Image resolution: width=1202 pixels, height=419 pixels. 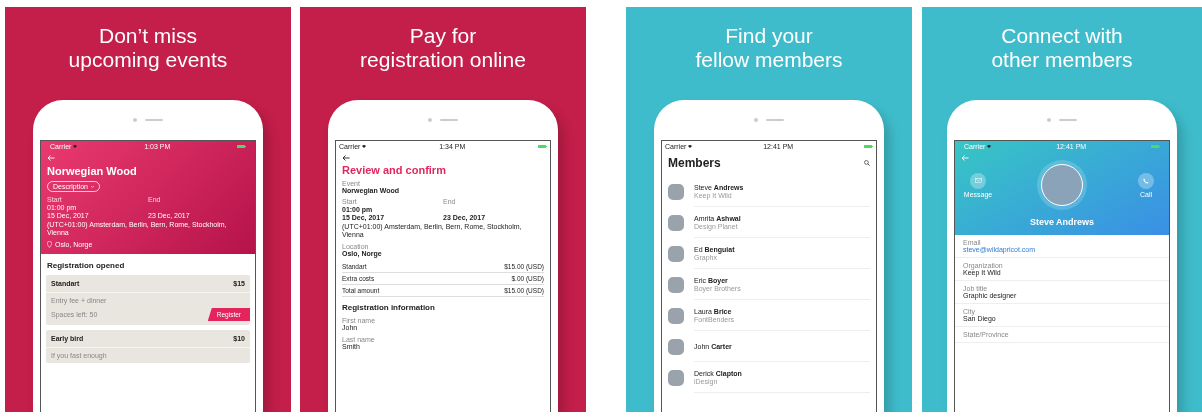 I want to click on profile-name: Steve Andrews, so click(x=1062, y=222).